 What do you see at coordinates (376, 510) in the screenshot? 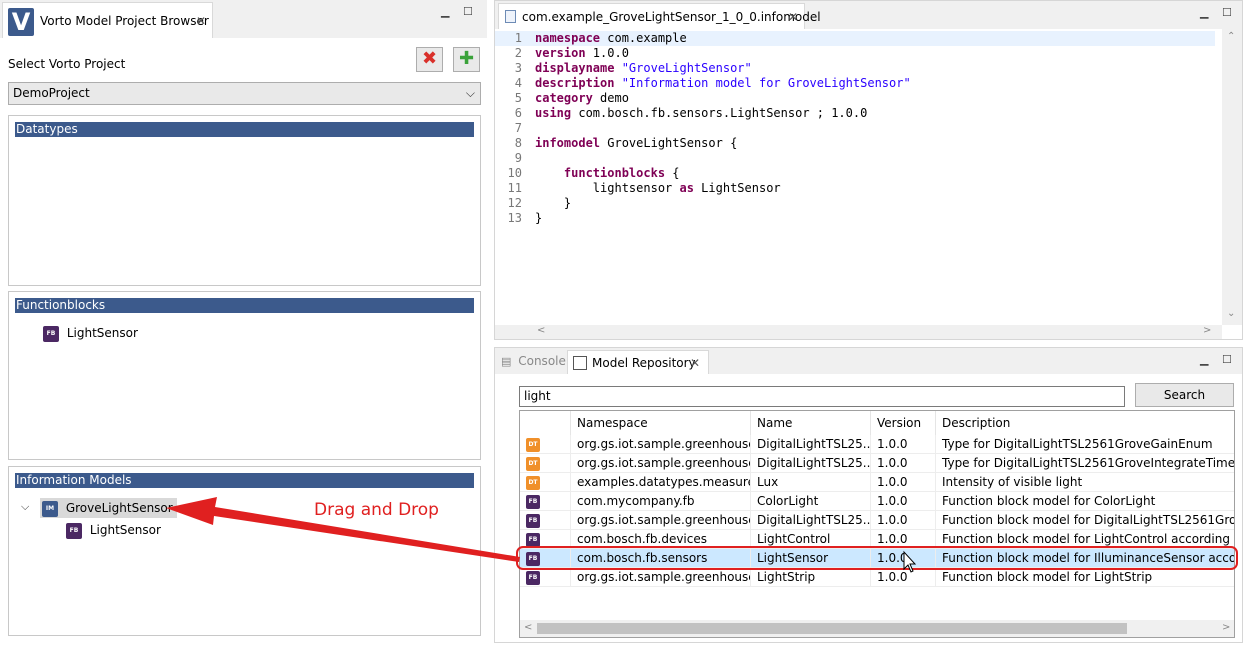
I see `drag-and-drop-label: Drag and Drop` at bounding box center [376, 510].